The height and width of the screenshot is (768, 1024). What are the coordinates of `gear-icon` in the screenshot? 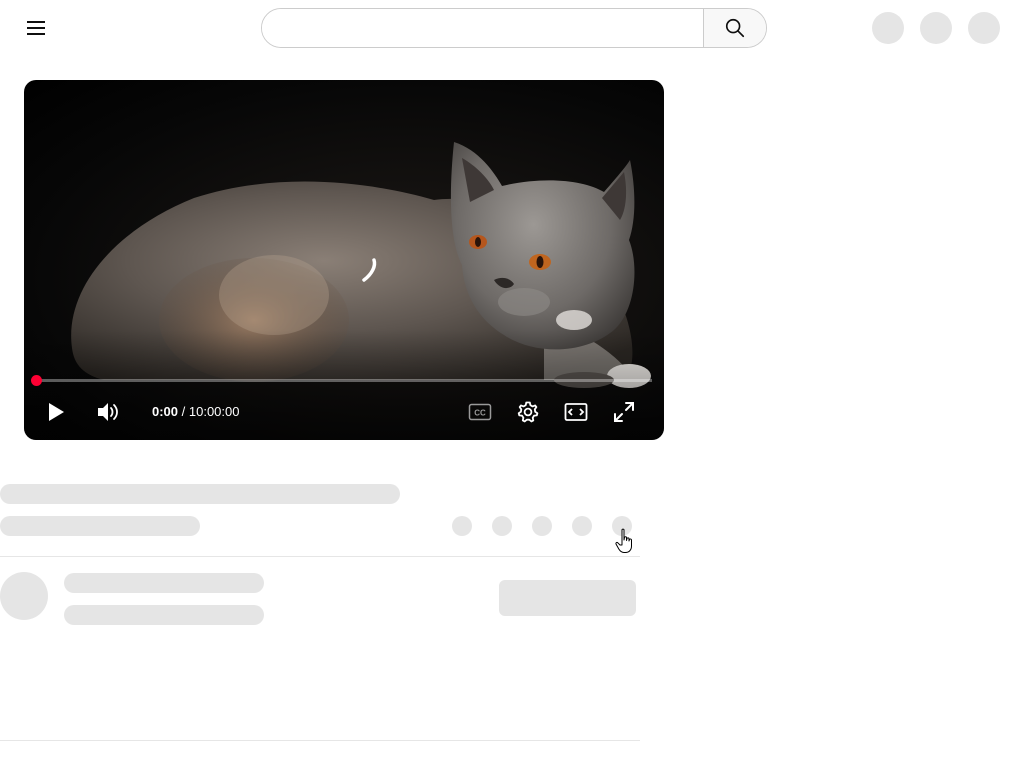 It's located at (528, 412).